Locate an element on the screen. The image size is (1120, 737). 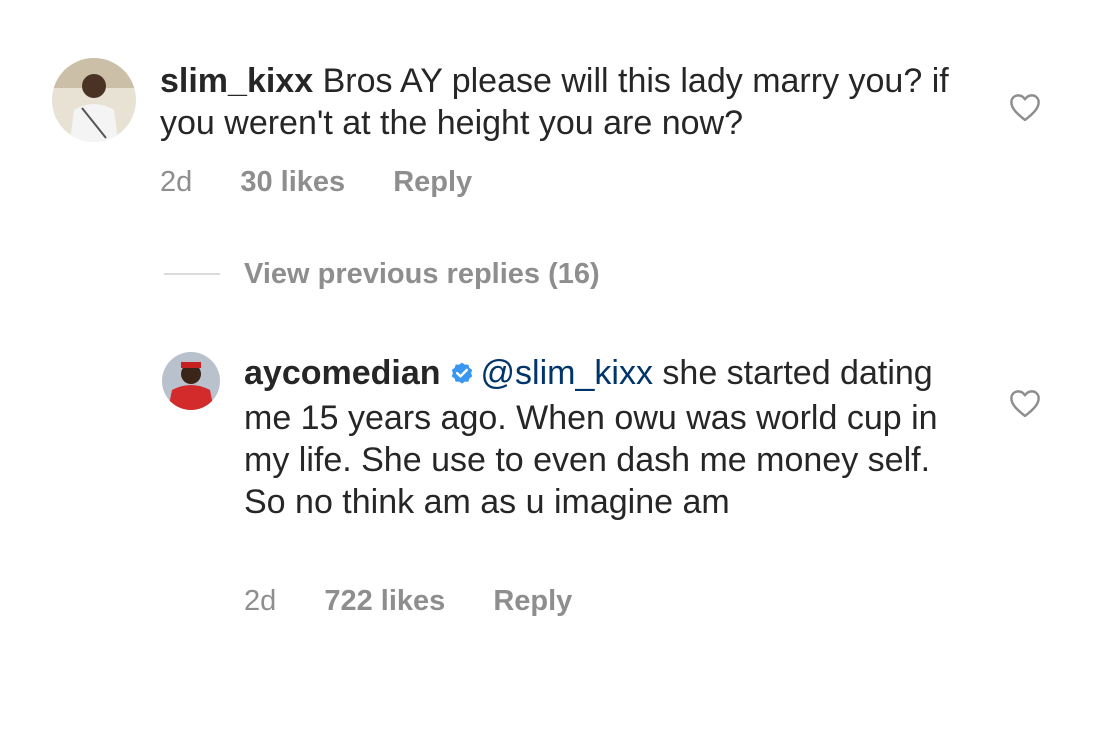
view-previous-replies-label: View previous replies (16) is located at coordinates (422, 274).